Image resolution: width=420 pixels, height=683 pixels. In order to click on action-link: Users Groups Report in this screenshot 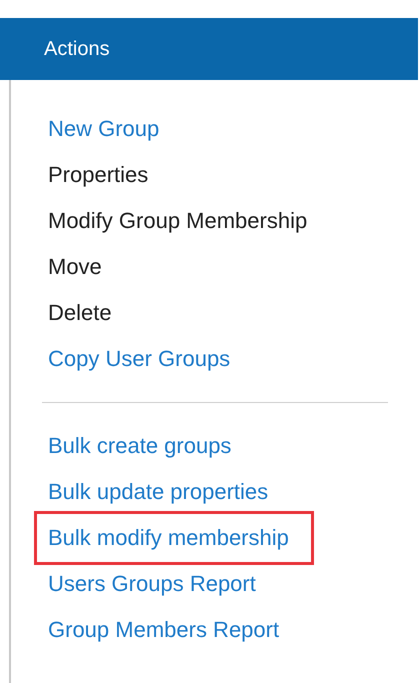, I will do `click(133, 584)`.